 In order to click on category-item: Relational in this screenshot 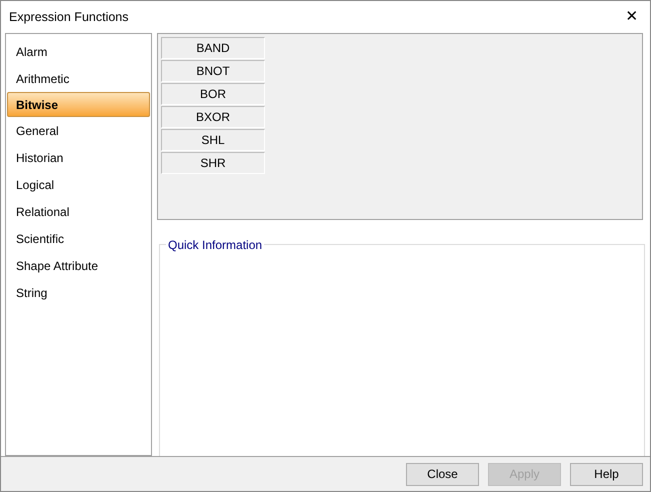, I will do `click(78, 211)`.